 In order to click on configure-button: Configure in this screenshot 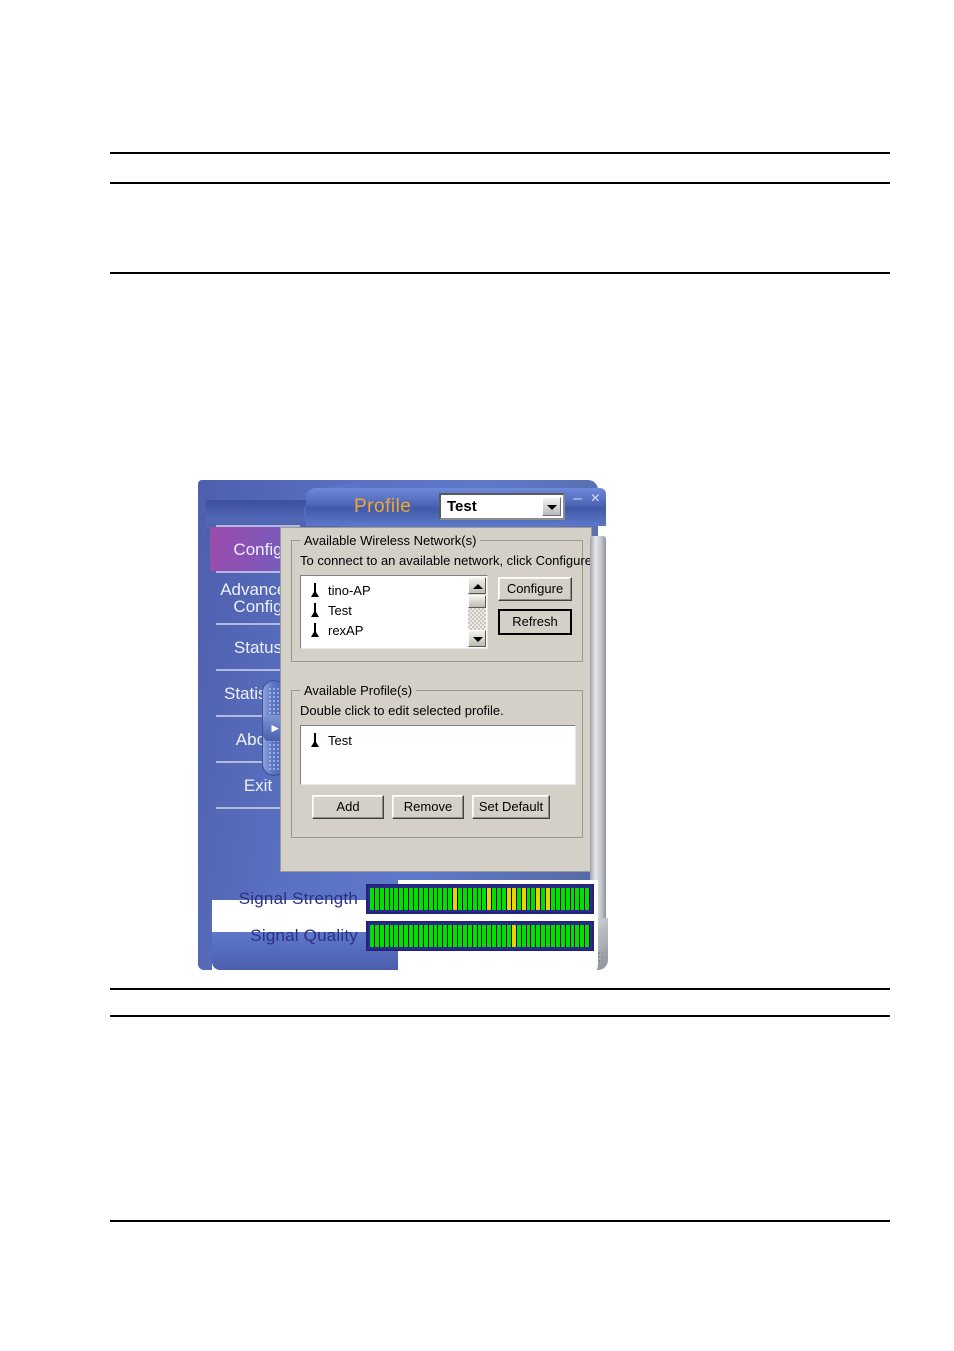, I will do `click(535, 589)`.